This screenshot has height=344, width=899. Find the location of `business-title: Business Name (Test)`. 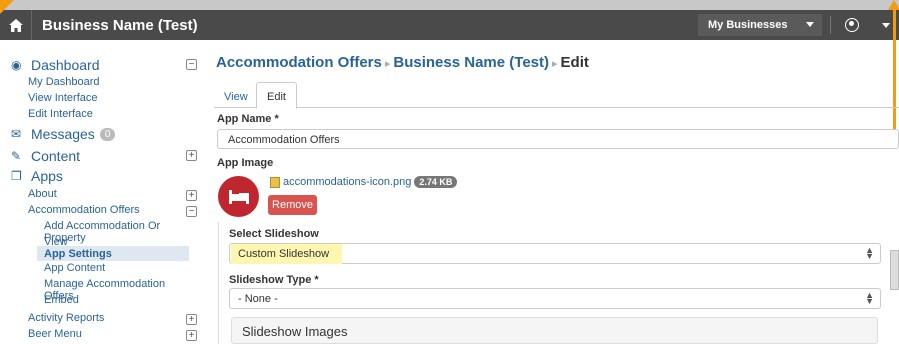

business-title: Business Name (Test) is located at coordinates (115, 25).